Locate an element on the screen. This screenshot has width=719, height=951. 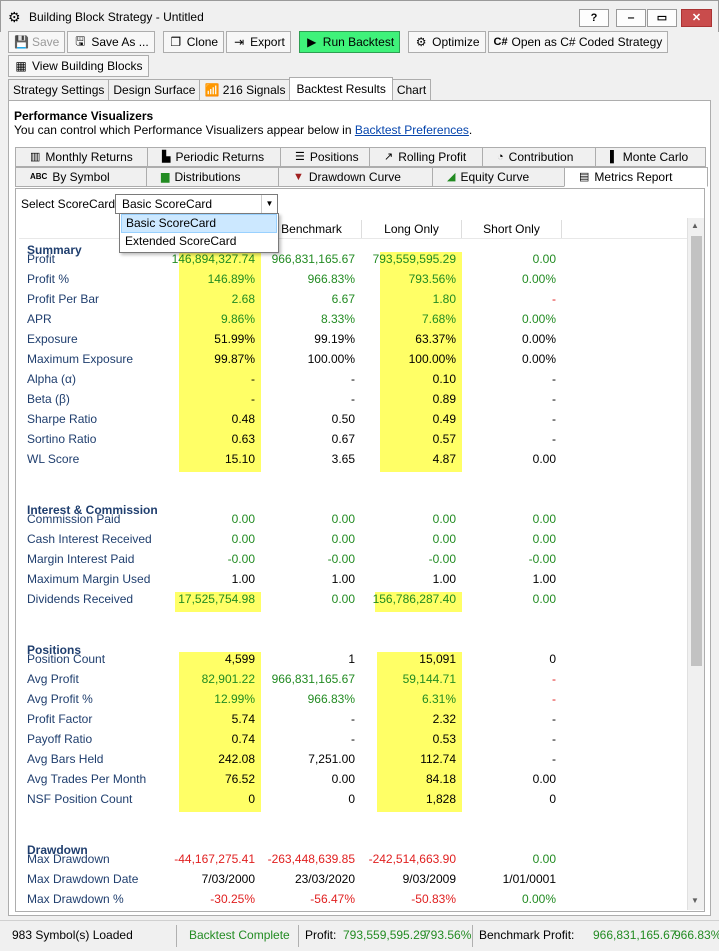
metric-value: -242,514,663.90 is located at coordinates (412, 859).